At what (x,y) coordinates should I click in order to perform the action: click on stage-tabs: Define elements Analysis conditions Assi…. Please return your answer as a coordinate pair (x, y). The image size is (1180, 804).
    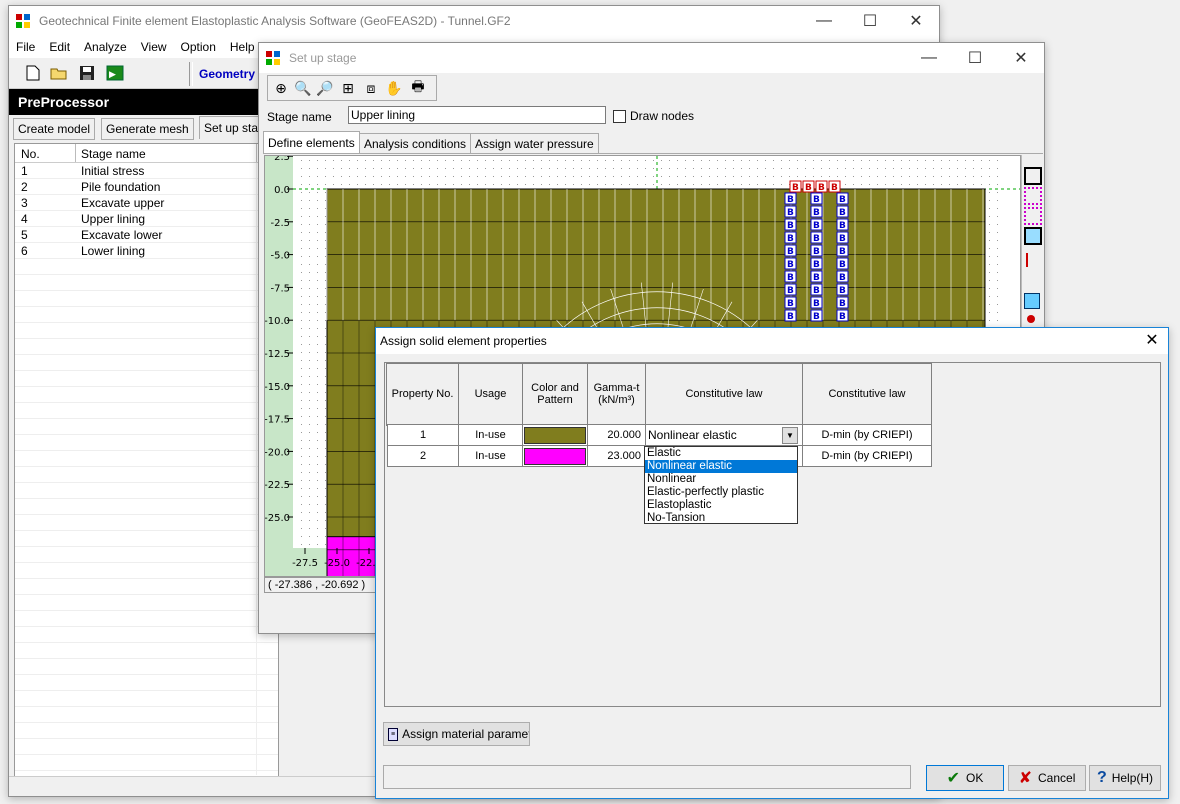
    Looking at the image, I should click on (653, 142).